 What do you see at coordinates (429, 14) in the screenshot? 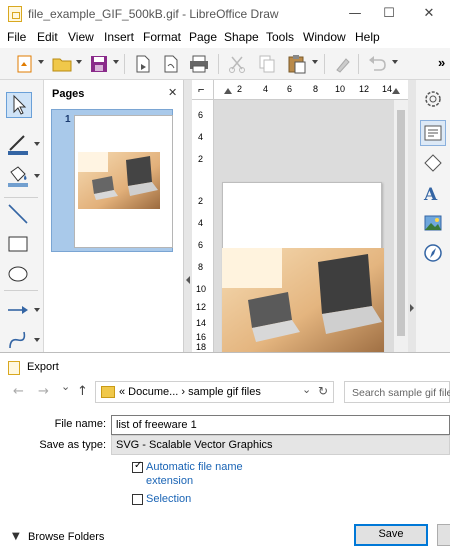
I see `close-button: ✕` at bounding box center [429, 14].